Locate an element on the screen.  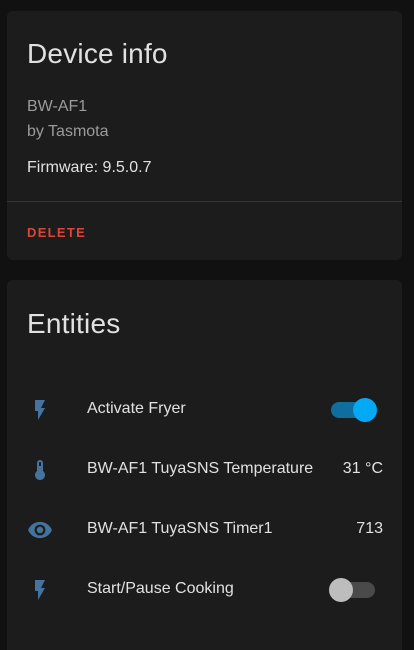
entity-row-temperature: BW-AF1 TuyaSNS Temperature 31 °C is located at coordinates (204, 469).